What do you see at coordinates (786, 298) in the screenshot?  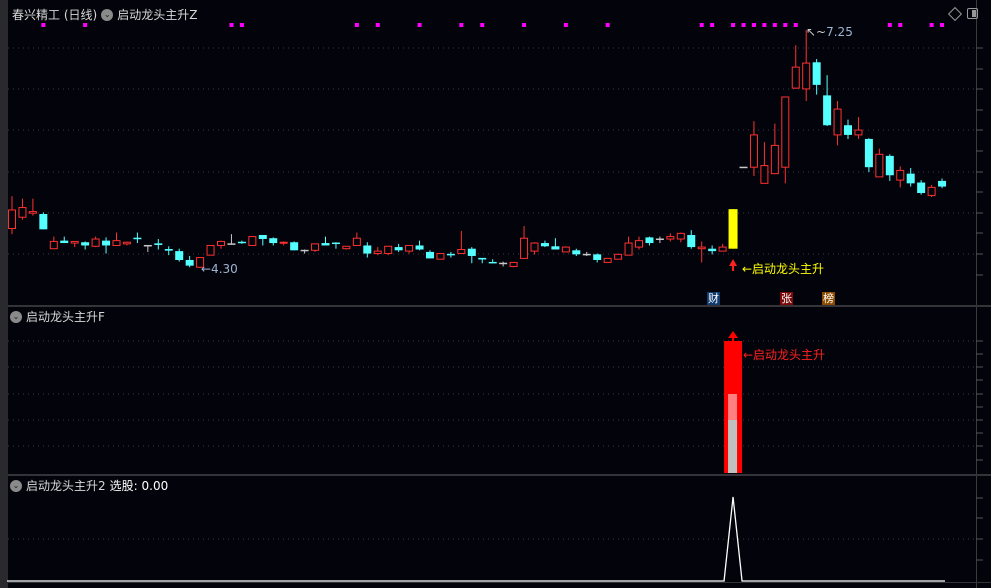 I see `limit-up-badge: 张` at bounding box center [786, 298].